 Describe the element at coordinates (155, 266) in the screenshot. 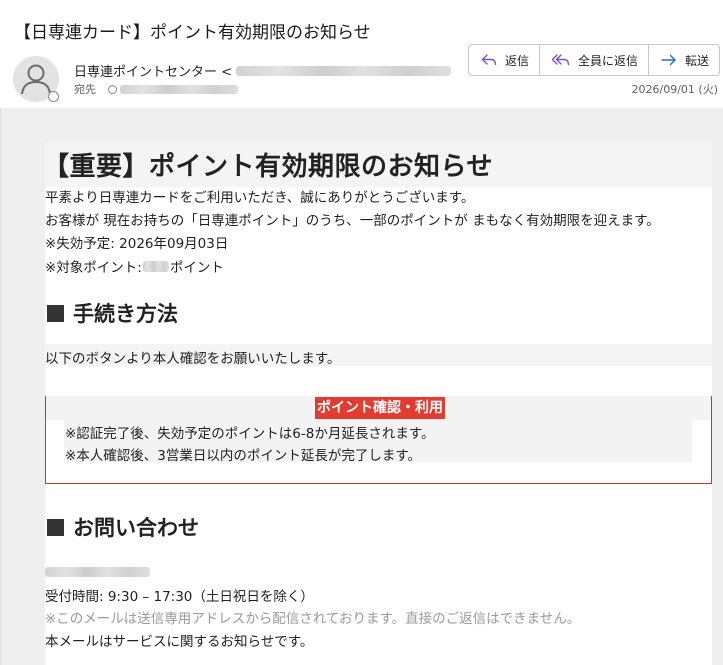

I see `points-value-redacted` at that location.